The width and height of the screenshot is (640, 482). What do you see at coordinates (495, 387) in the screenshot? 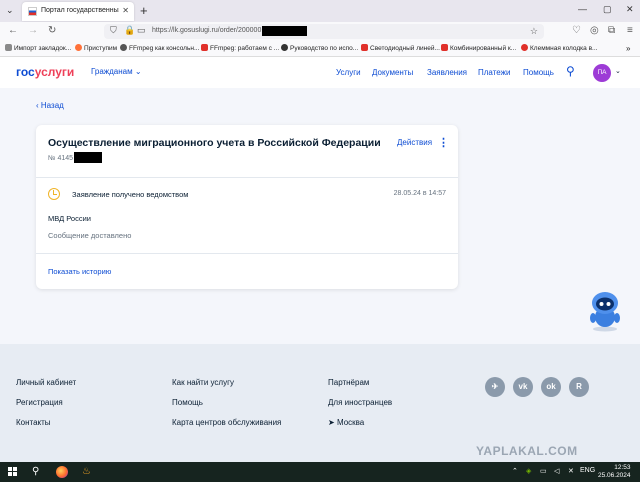
I see `telegram-icon: ✈` at bounding box center [495, 387].